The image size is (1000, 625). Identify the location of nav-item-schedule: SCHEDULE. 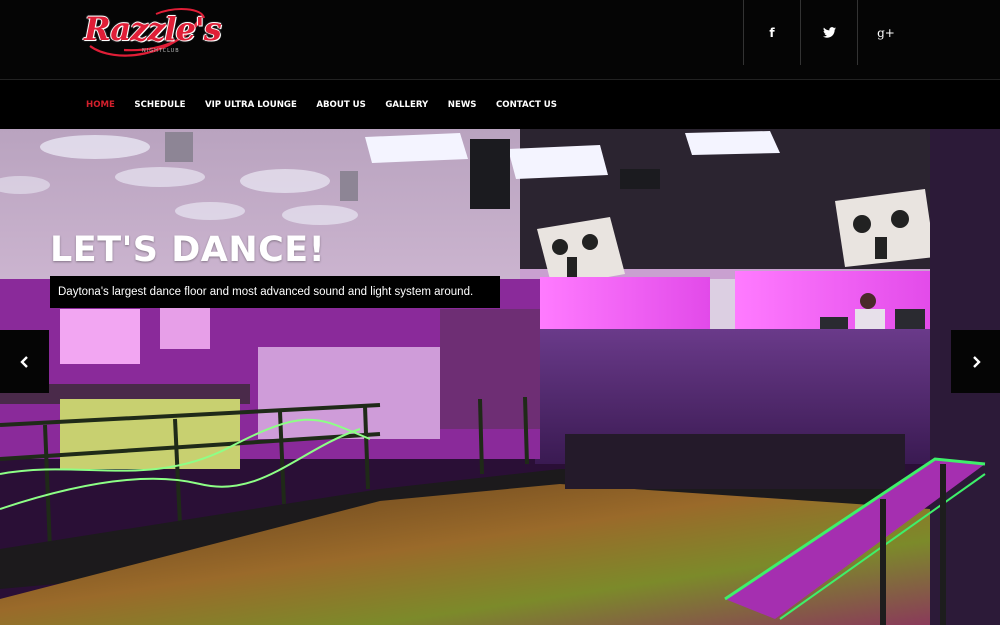
(159, 105).